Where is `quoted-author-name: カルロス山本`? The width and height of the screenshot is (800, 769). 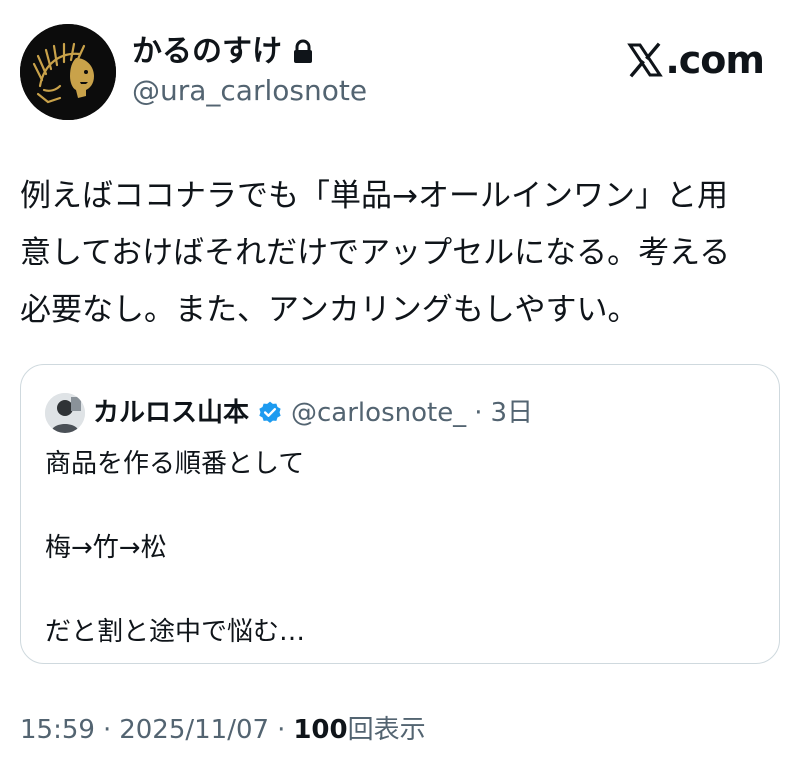
quoted-author-name: カルロス山本 is located at coordinates (171, 413).